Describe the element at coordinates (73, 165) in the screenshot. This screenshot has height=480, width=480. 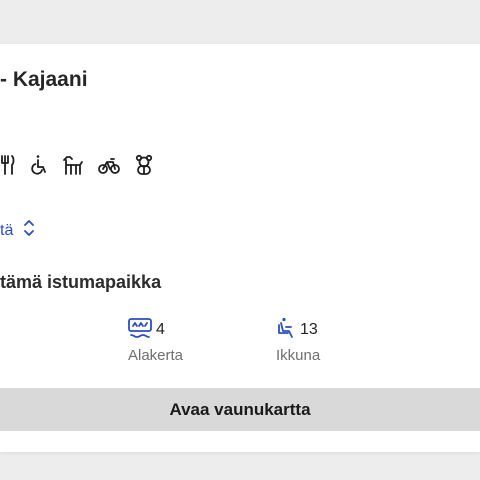
I see `pet-icon` at that location.